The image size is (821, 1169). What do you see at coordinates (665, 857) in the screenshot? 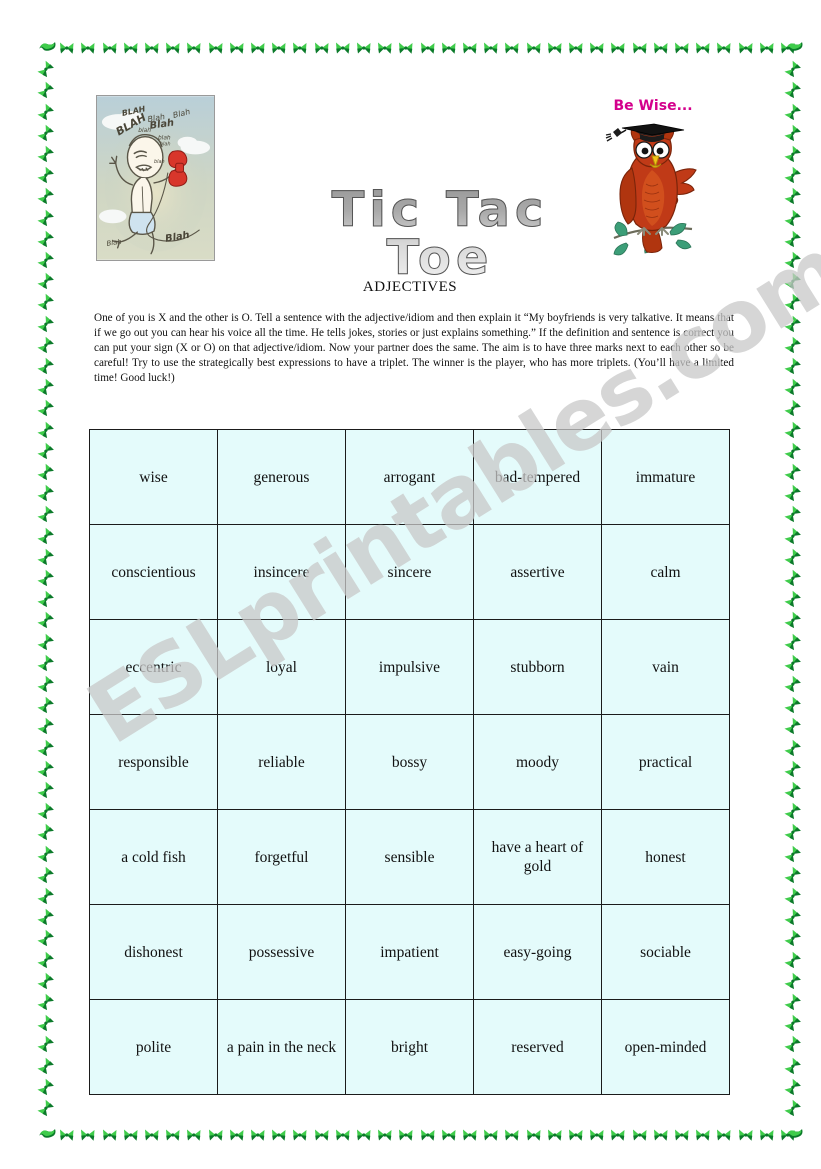
I see `grid-cell: honest` at bounding box center [665, 857].